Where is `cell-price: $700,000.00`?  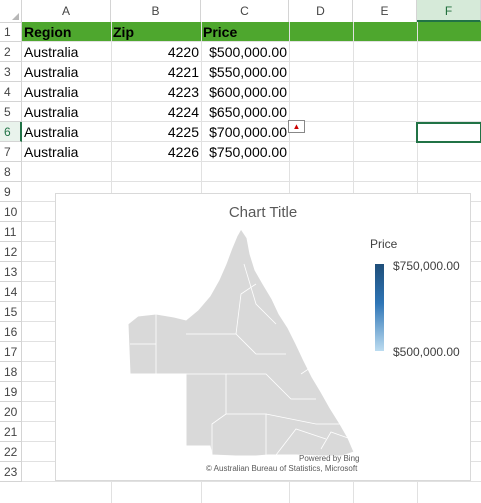
cell-price: $700,000.00 is located at coordinates (245, 132).